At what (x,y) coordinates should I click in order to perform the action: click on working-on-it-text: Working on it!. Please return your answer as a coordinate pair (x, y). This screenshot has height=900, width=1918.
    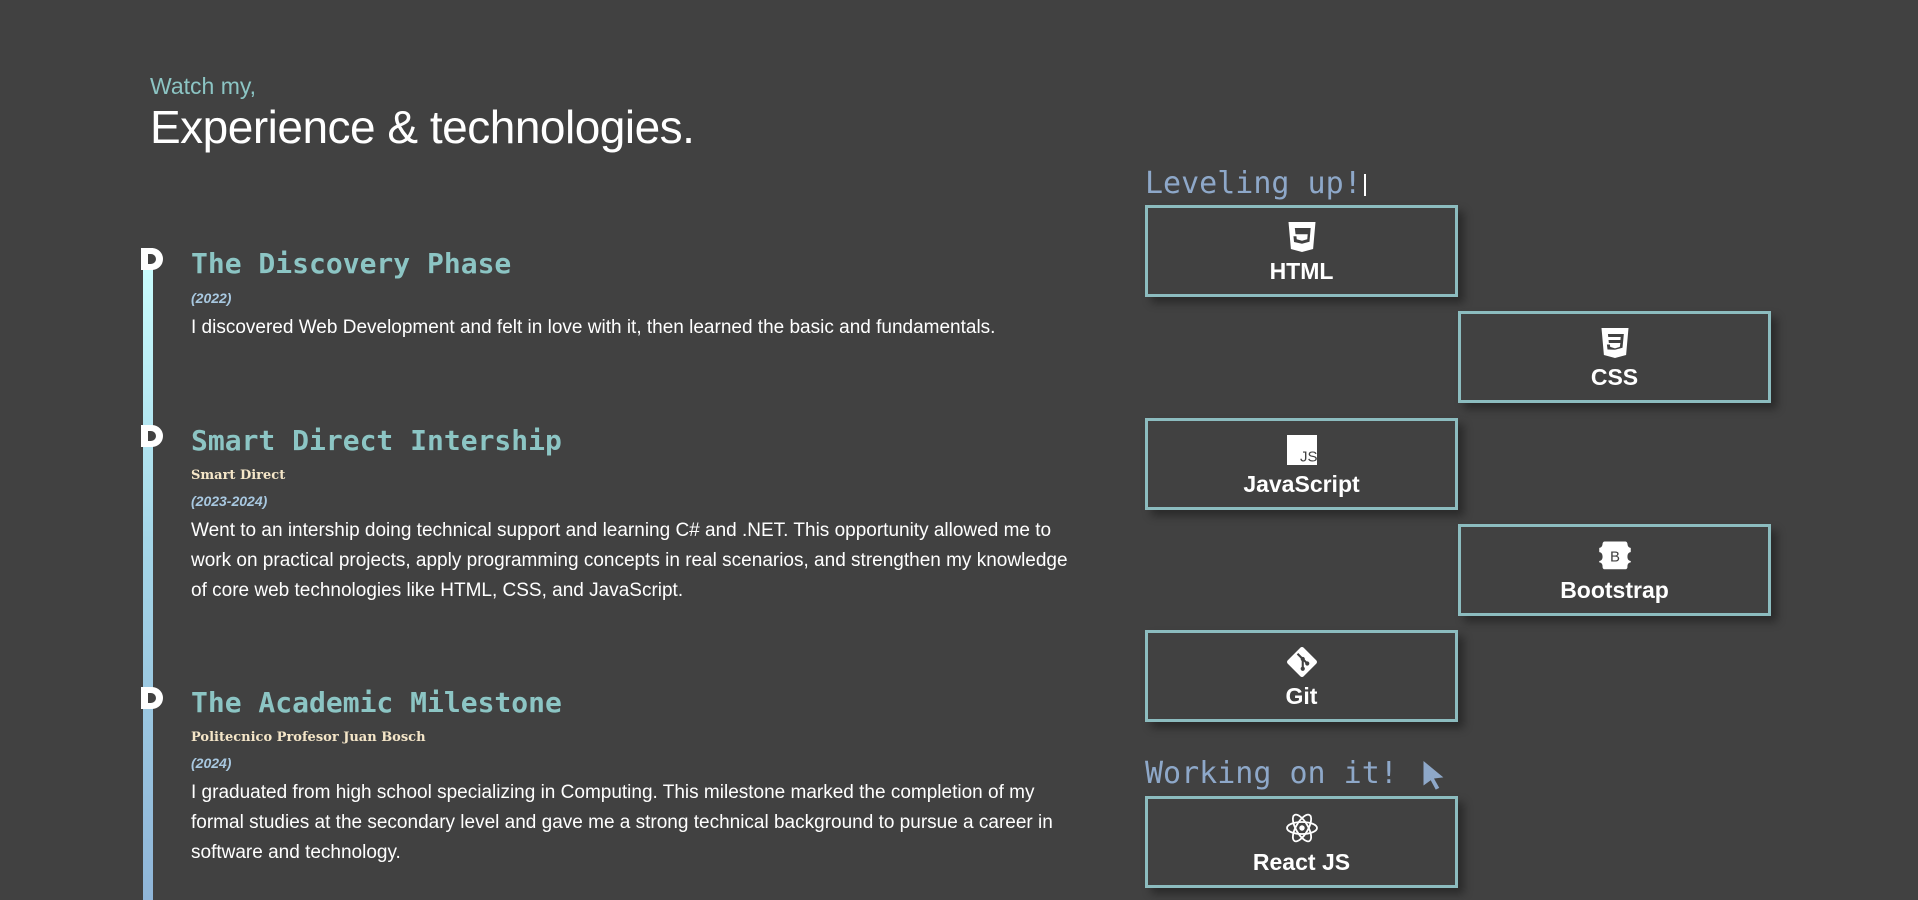
    Looking at the image, I should click on (1271, 773).